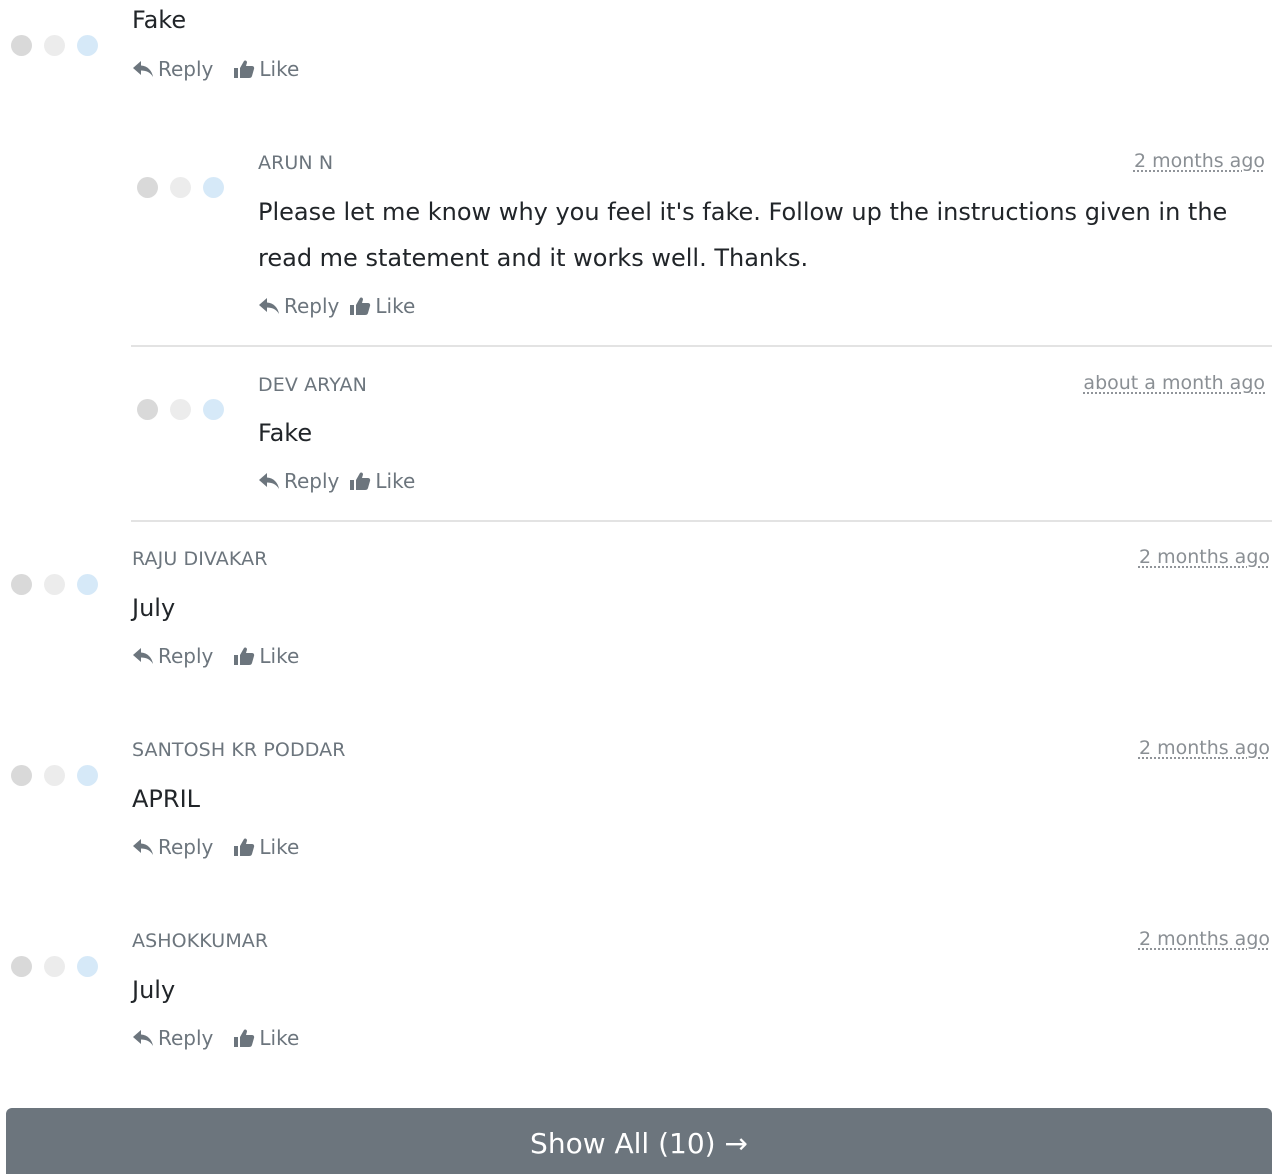  I want to click on comment-author: ARUN N, so click(295, 163).